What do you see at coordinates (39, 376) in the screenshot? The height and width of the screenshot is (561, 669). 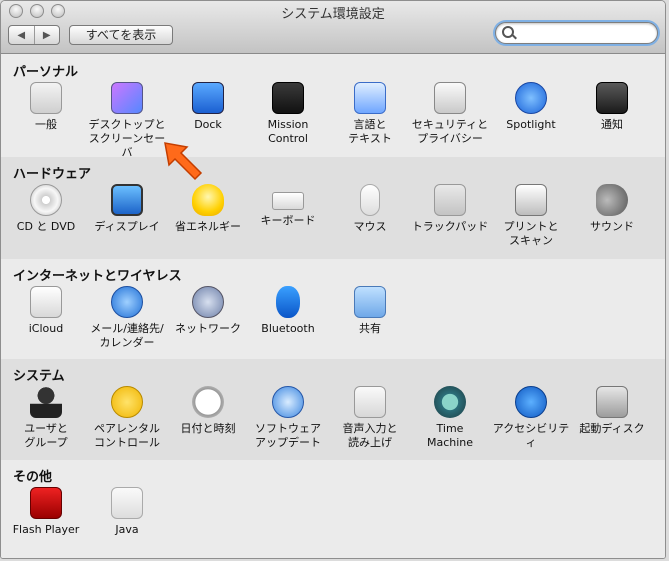 I see `section-label: システム` at bounding box center [39, 376].